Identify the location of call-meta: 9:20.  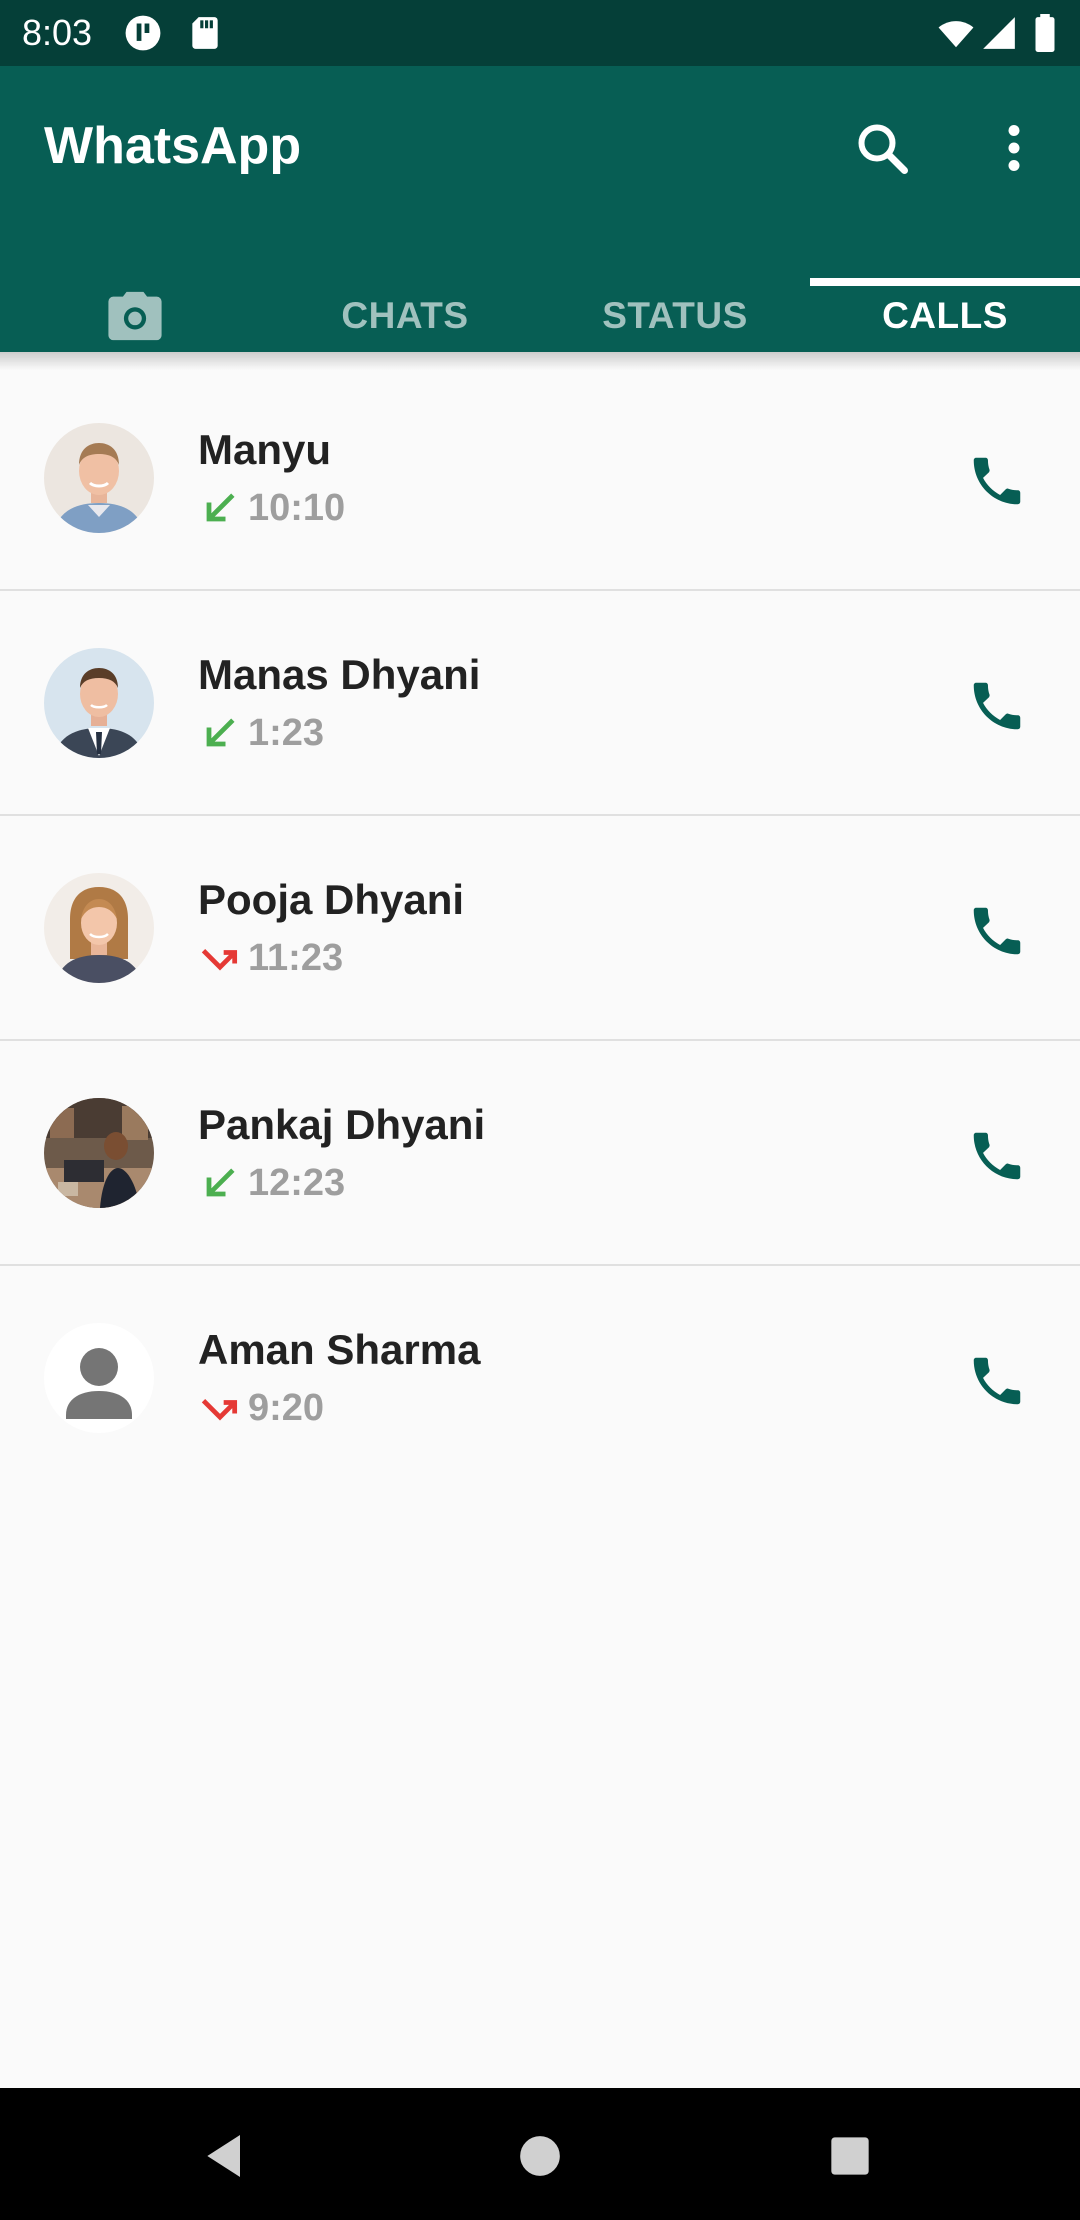
(261, 1408).